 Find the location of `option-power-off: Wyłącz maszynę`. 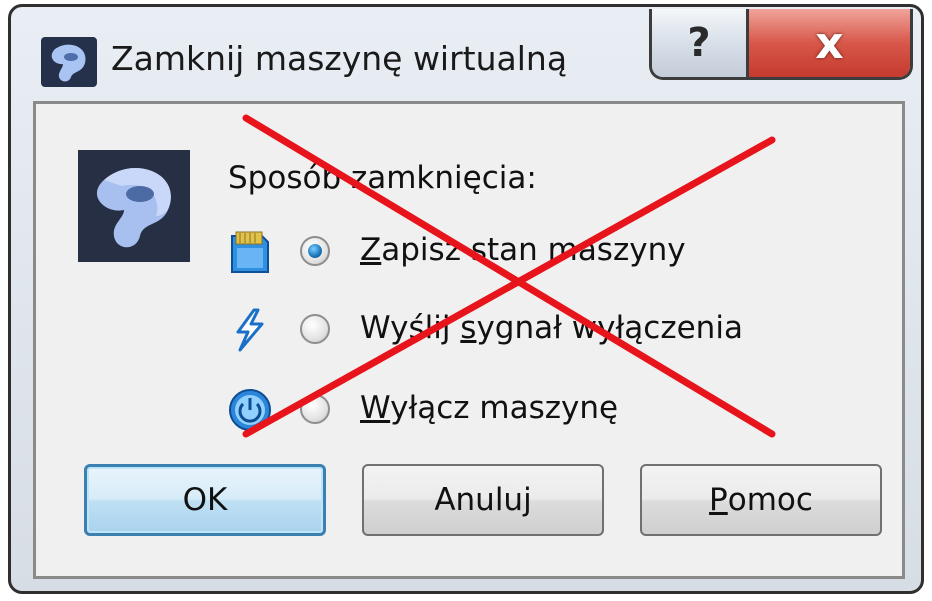

option-power-off: Wyłącz maszynę is located at coordinates (528, 410).